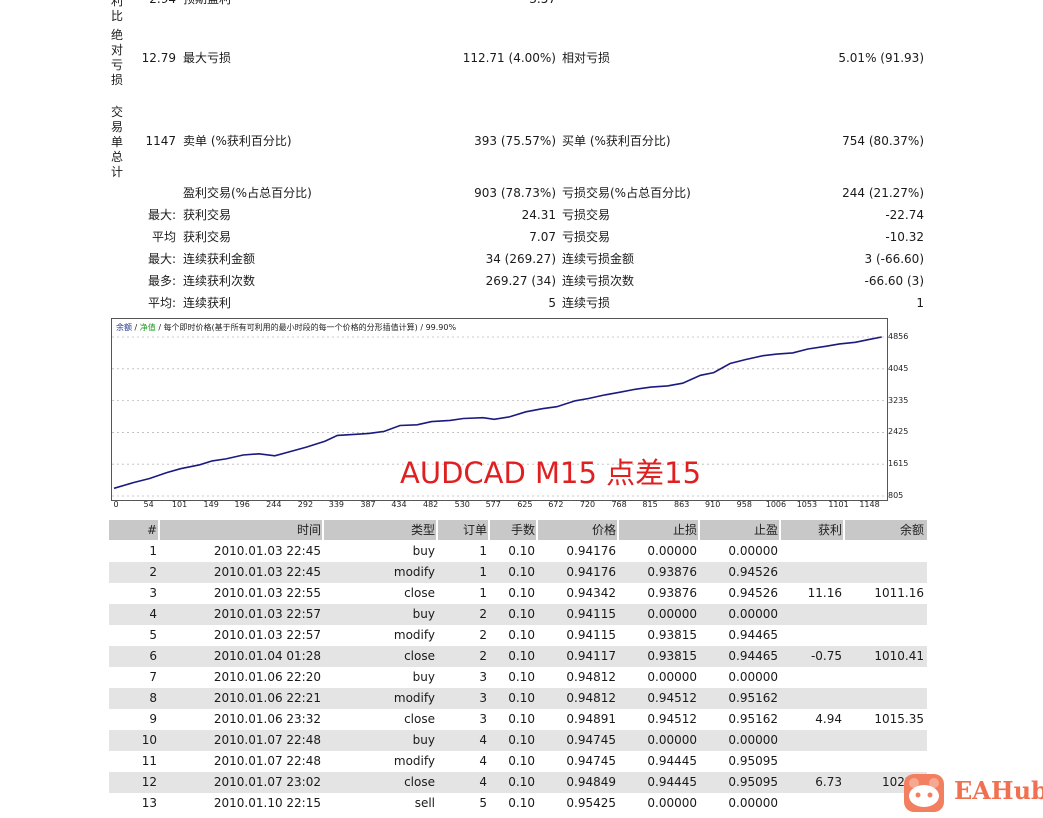 The image size is (1043, 818). Describe the element at coordinates (267, 698) in the screenshot. I see `cell-time: 2010.01.06 22:21` at that location.